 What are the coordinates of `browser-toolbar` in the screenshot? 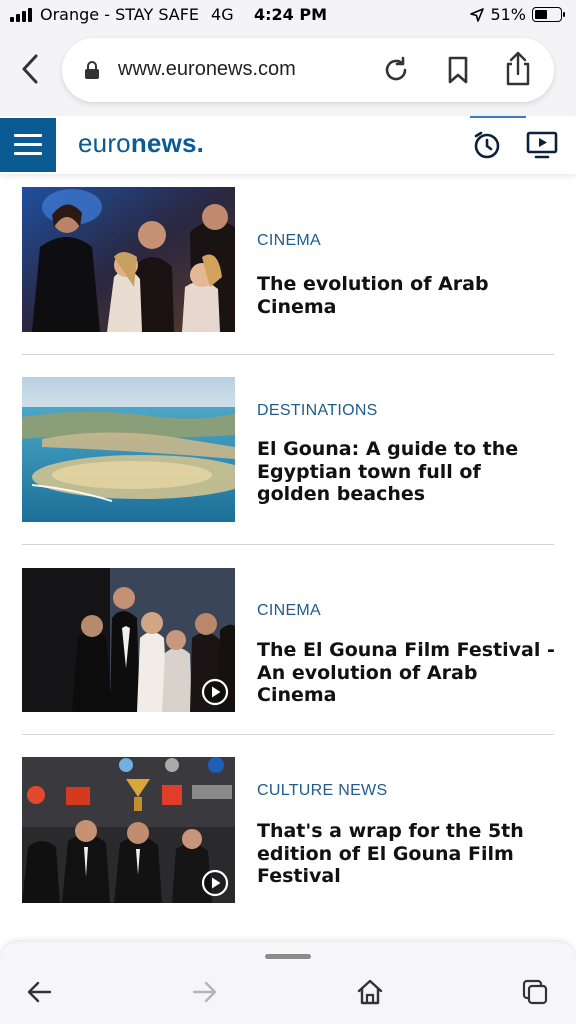 It's located at (288, 983).